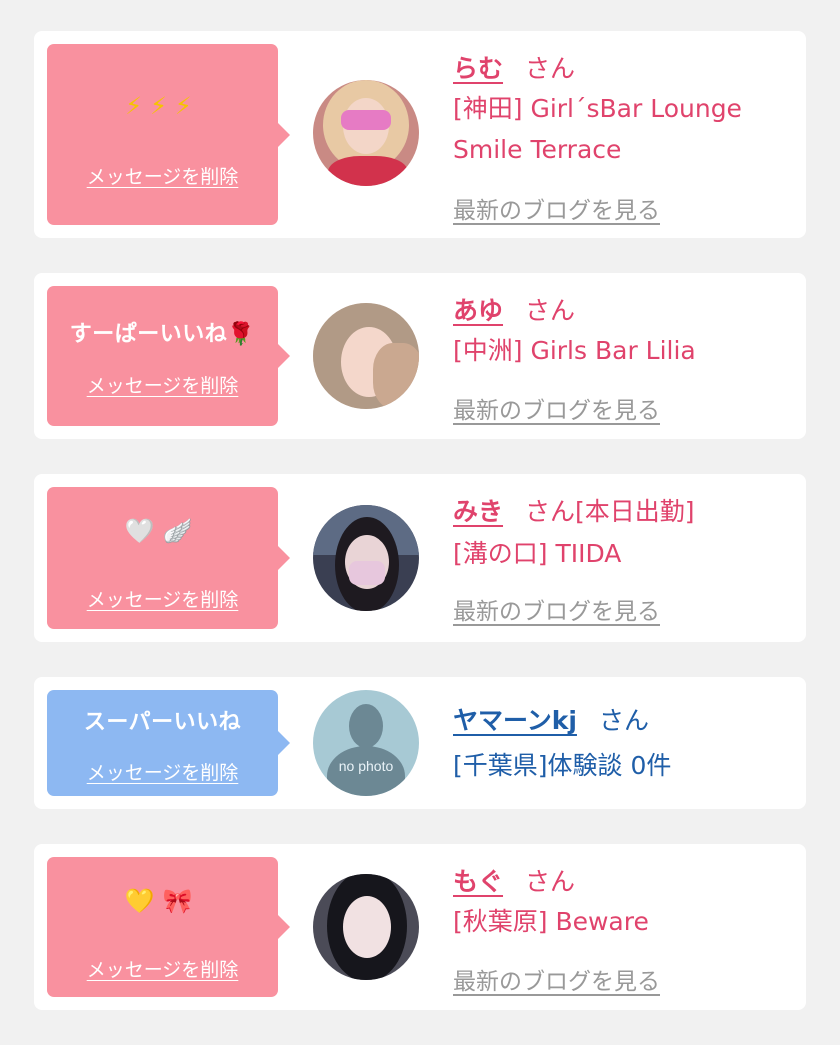 This screenshot has height=1045, width=840. What do you see at coordinates (478, 881) in the screenshot?
I see `cast-name-link: もぐ` at bounding box center [478, 881].